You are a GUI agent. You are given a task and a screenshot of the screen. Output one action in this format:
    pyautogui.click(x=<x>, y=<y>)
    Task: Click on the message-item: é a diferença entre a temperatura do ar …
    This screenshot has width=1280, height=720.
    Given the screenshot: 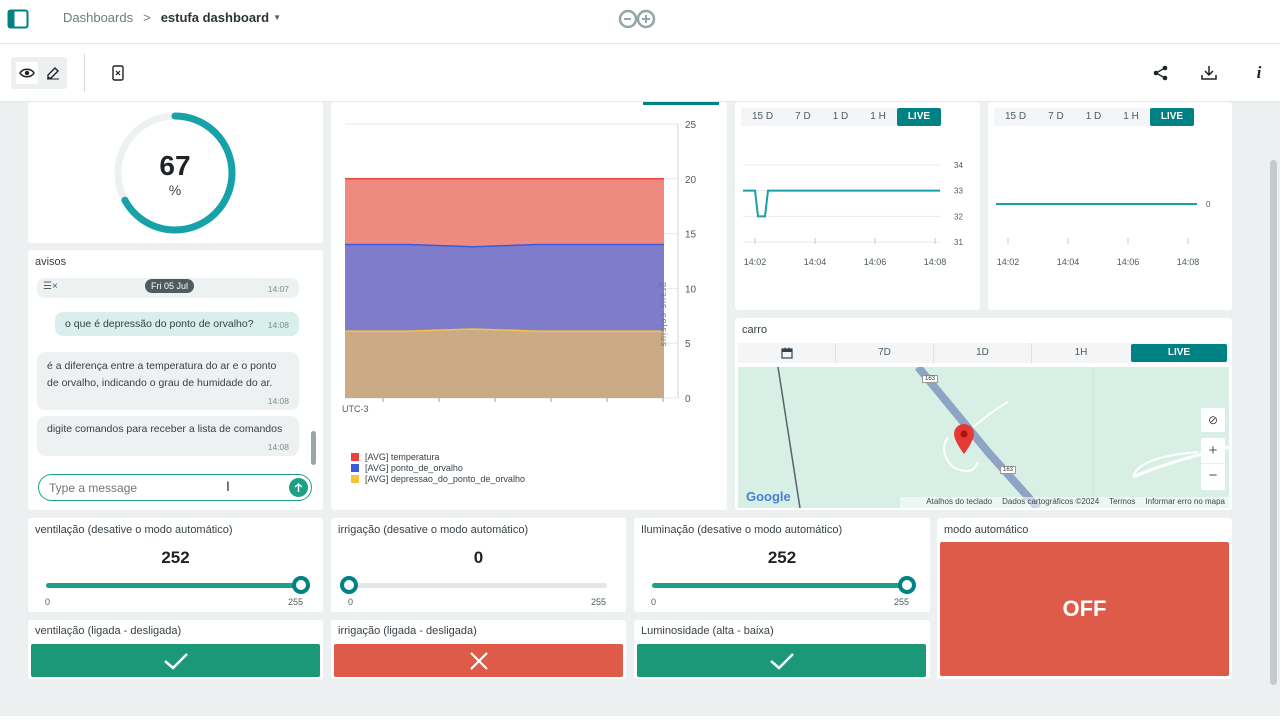 What is the action you would take?
    pyautogui.click(x=168, y=381)
    